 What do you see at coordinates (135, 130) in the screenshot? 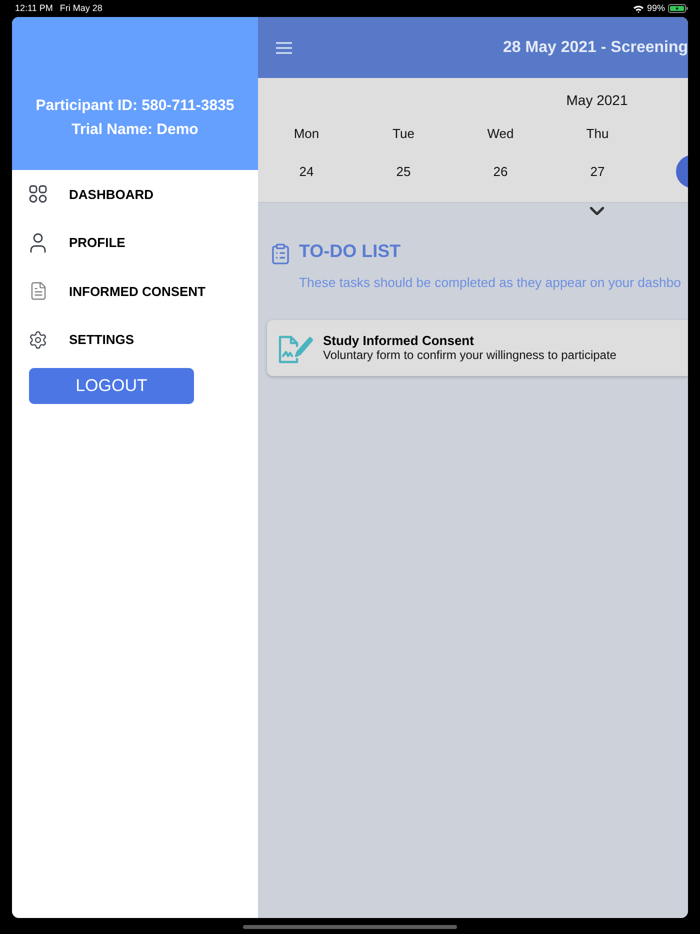
I see `trial-name: Trial Name: Demo` at bounding box center [135, 130].